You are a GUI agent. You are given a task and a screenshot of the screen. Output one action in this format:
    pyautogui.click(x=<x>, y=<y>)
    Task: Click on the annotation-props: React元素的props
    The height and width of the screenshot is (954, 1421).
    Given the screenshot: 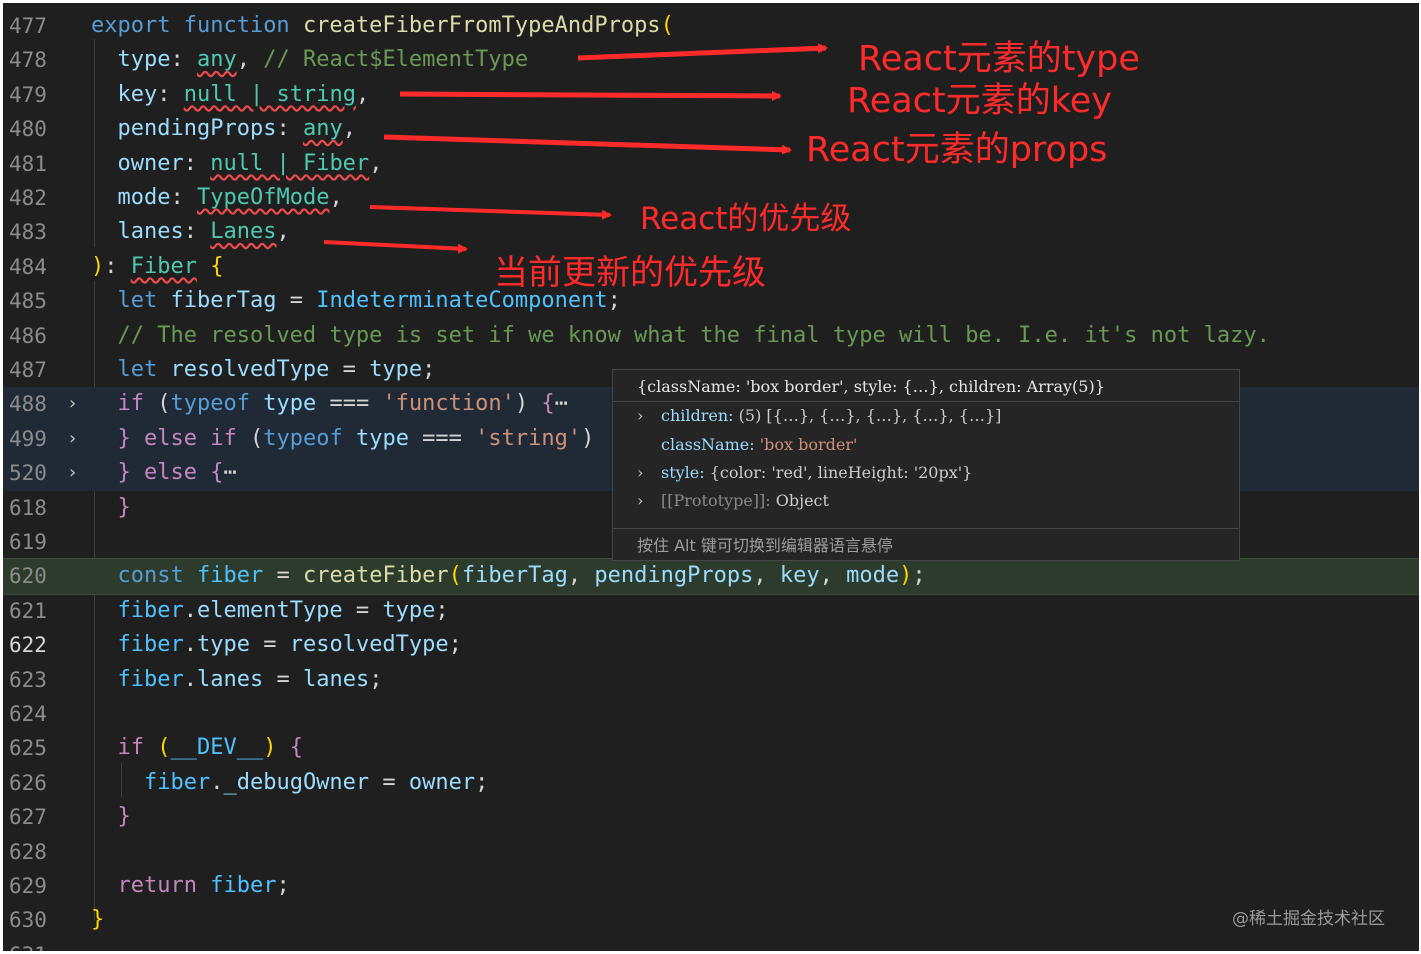 What is the action you would take?
    pyautogui.click(x=957, y=150)
    